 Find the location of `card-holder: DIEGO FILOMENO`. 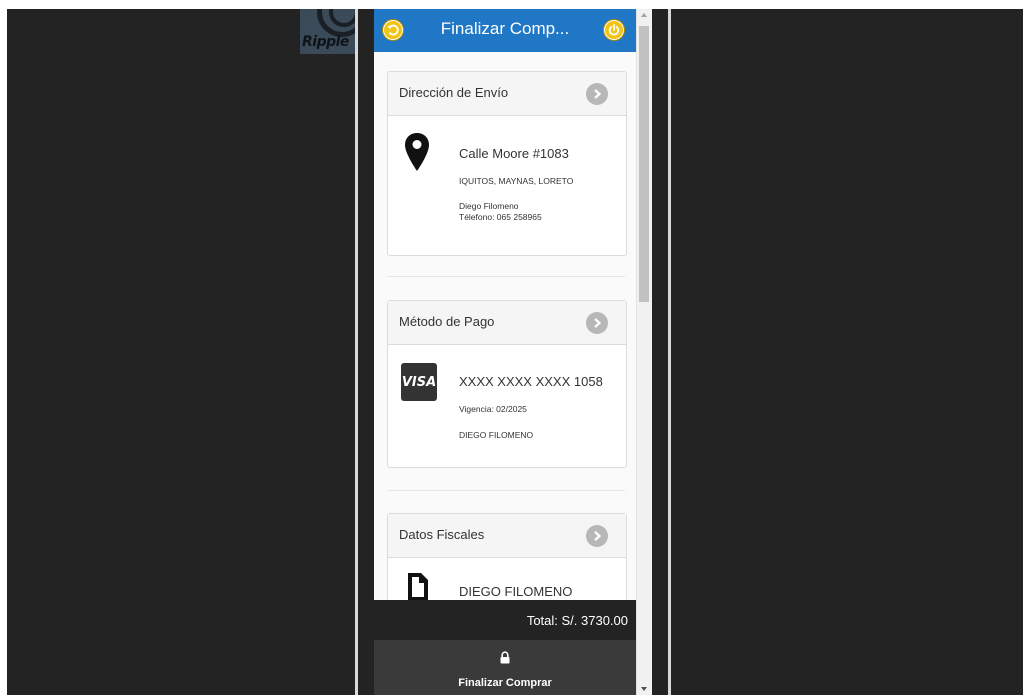

card-holder: DIEGO FILOMENO is located at coordinates (496, 435).